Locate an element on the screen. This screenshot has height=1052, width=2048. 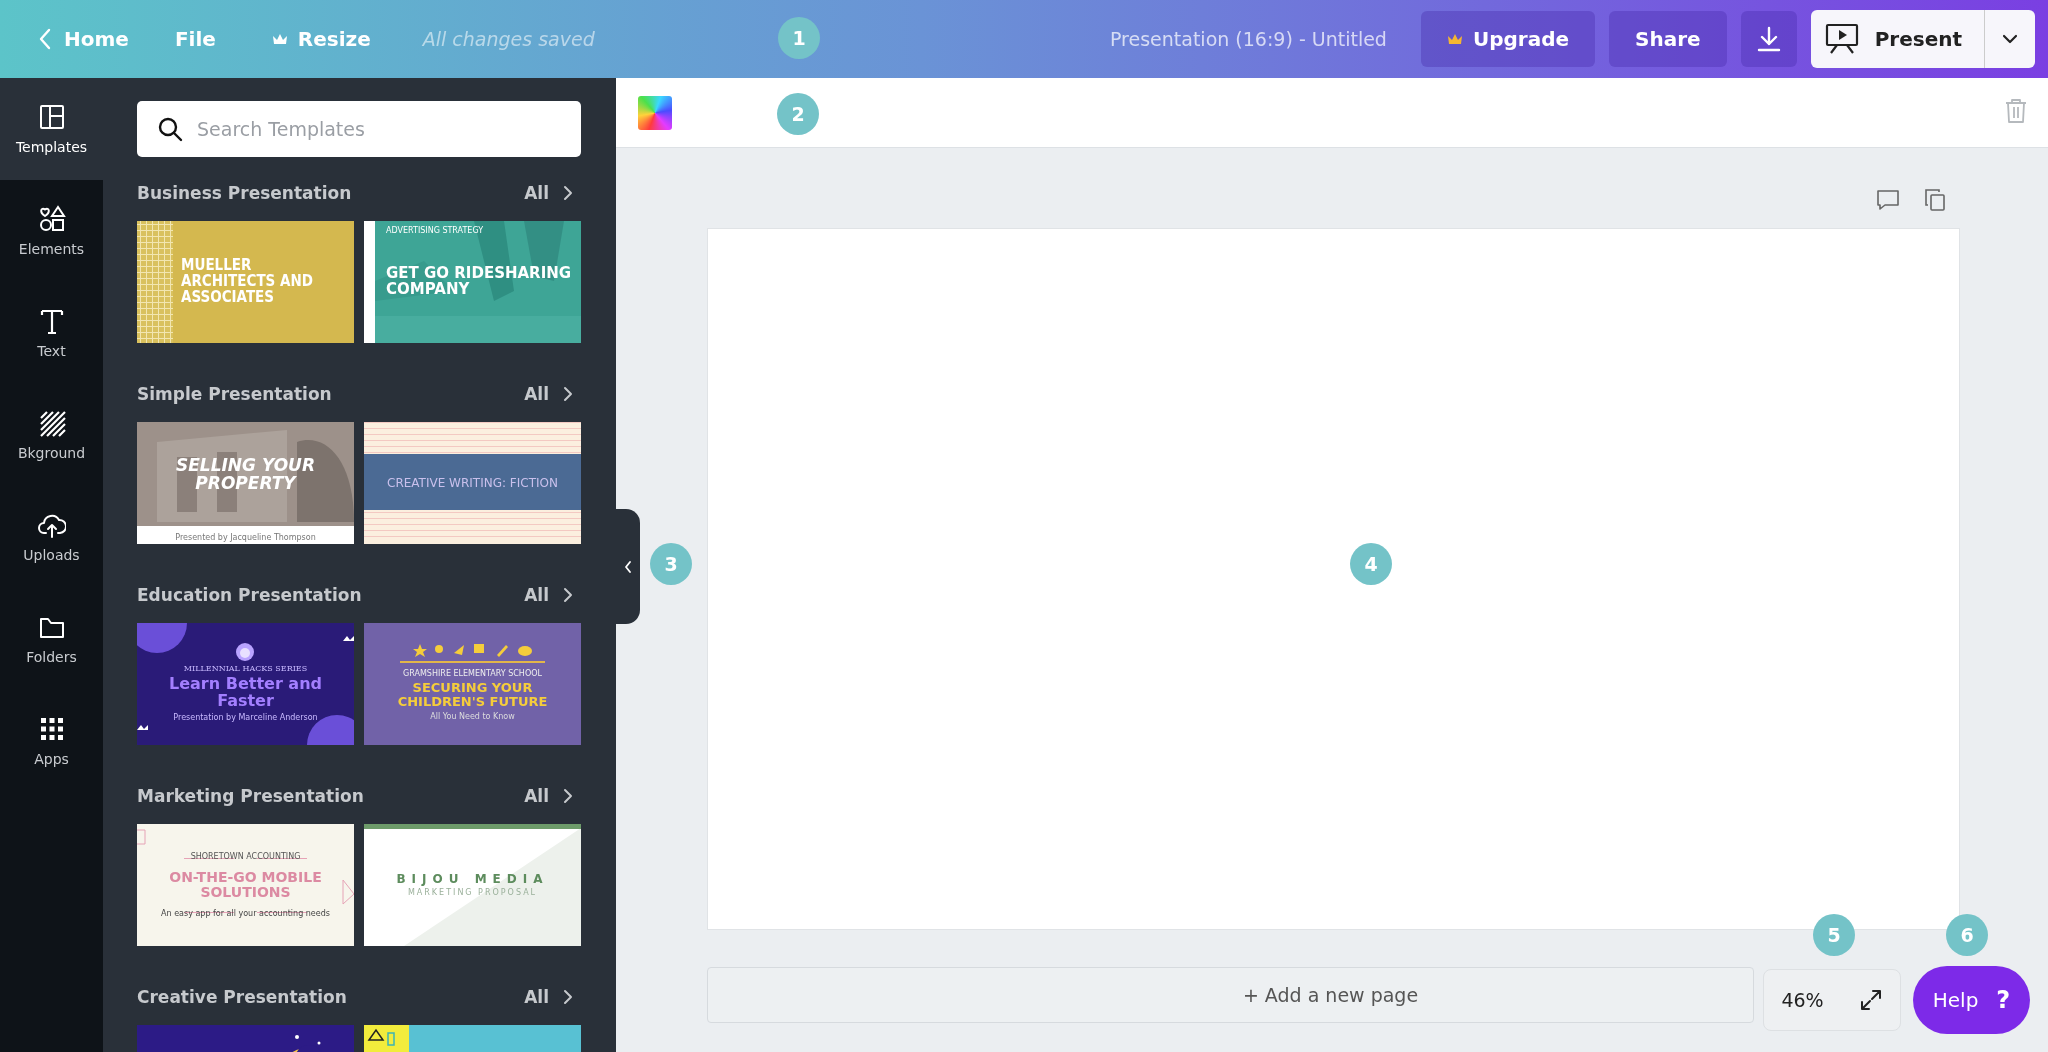
zoom-level: 46% is located at coordinates (1802, 1000).